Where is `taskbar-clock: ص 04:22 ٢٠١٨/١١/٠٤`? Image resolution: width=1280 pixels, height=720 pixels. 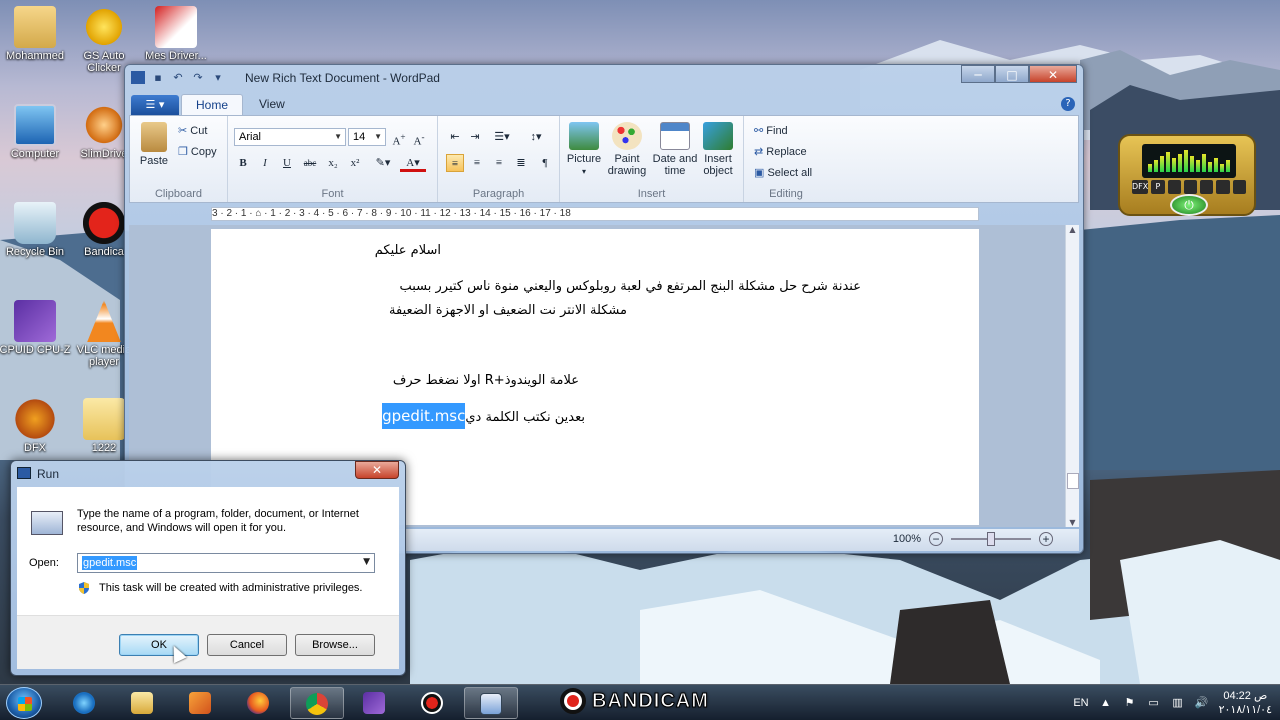 taskbar-clock: ص 04:22 ٢٠١٨/١١/٠٤ is located at coordinates (1245, 703).